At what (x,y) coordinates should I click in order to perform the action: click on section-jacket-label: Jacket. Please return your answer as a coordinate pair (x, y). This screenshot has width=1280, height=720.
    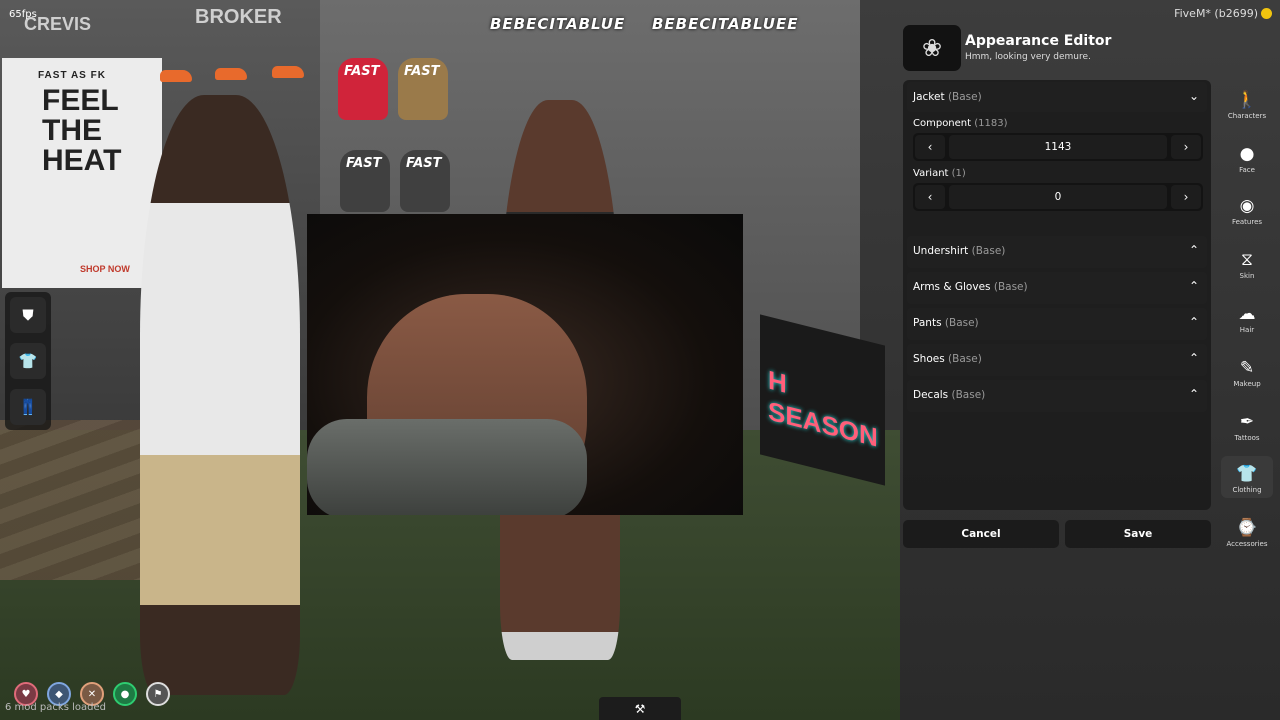
    Looking at the image, I should click on (929, 97).